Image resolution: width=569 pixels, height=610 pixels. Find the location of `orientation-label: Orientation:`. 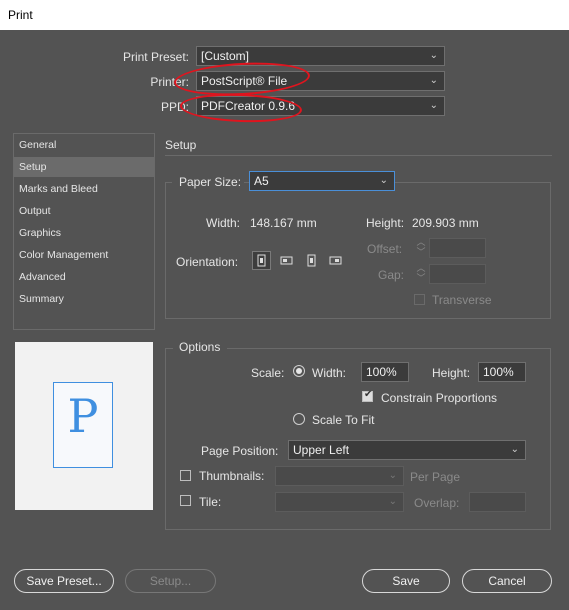

orientation-label: Orientation: is located at coordinates (207, 262).